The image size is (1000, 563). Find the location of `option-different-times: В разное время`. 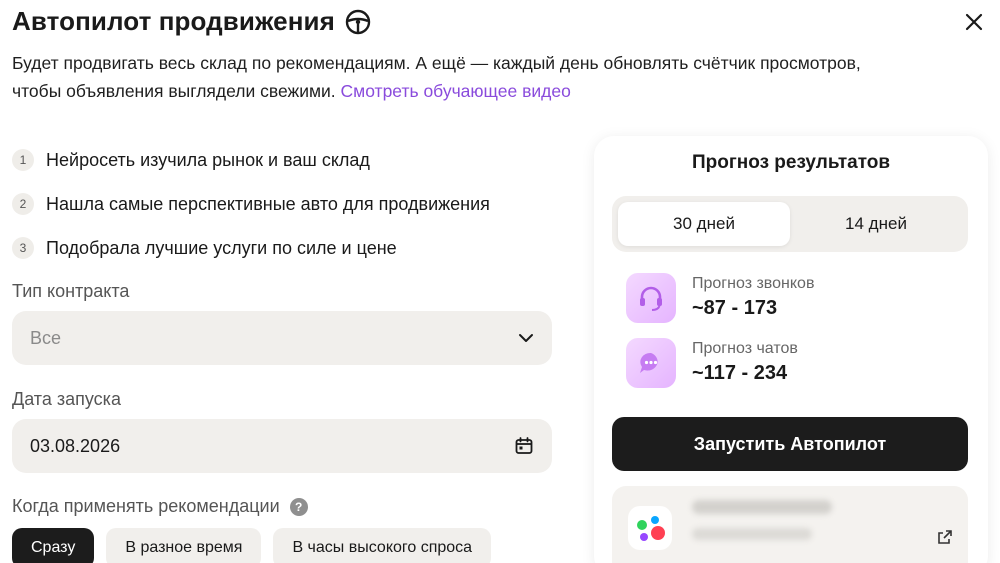

option-different-times: В разное время is located at coordinates (184, 545).